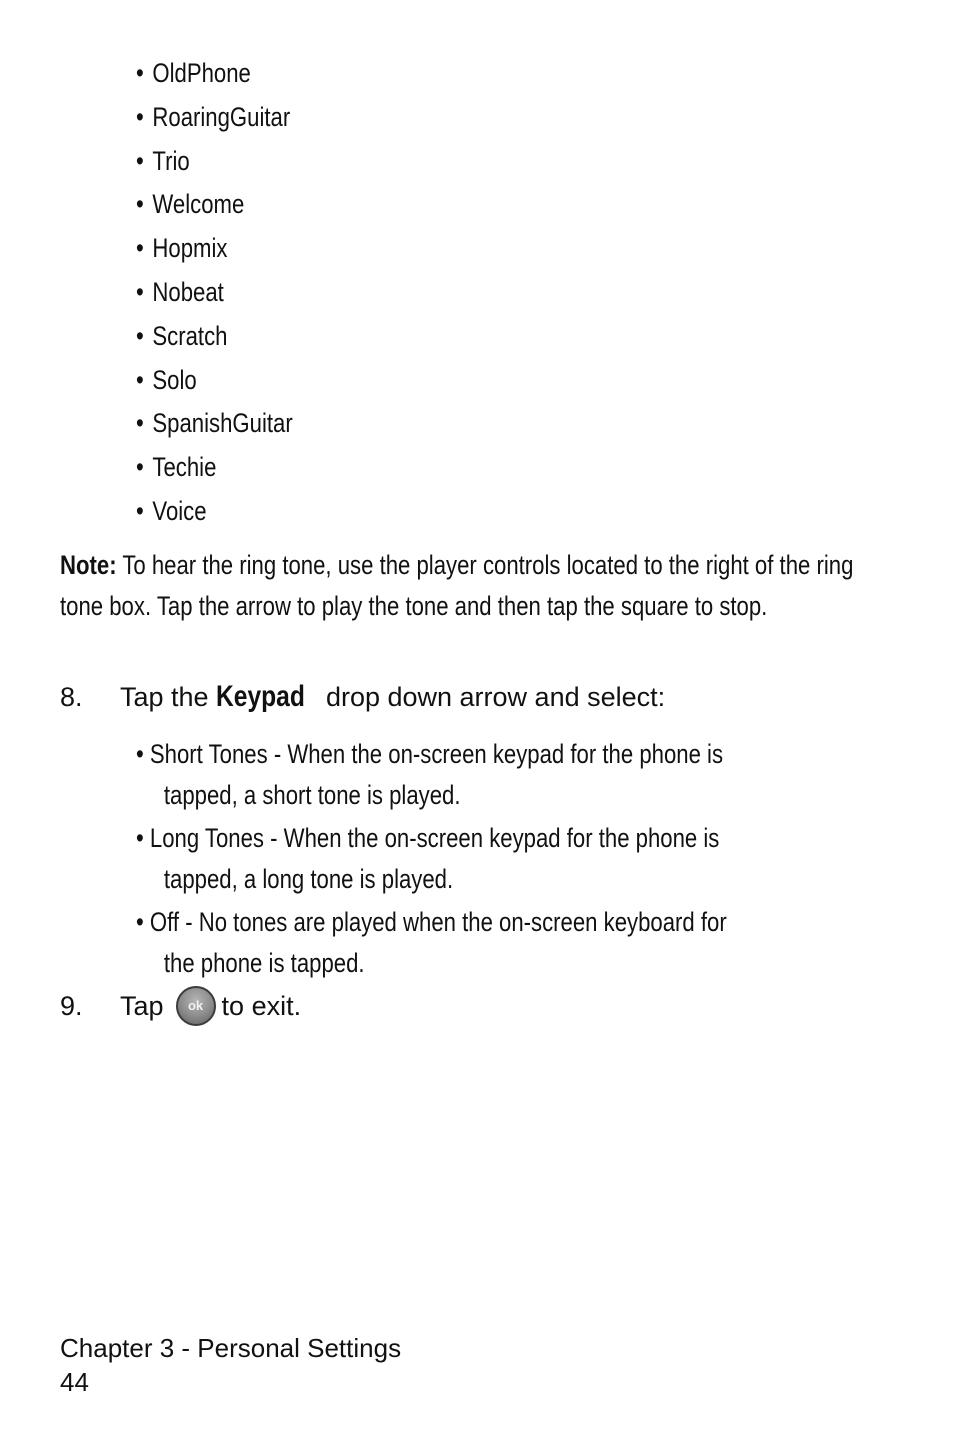 Image resolution: width=954 pixels, height=1433 pixels. Describe the element at coordinates (260, 696) in the screenshot. I see `keypad-keyword: Keypad` at that location.